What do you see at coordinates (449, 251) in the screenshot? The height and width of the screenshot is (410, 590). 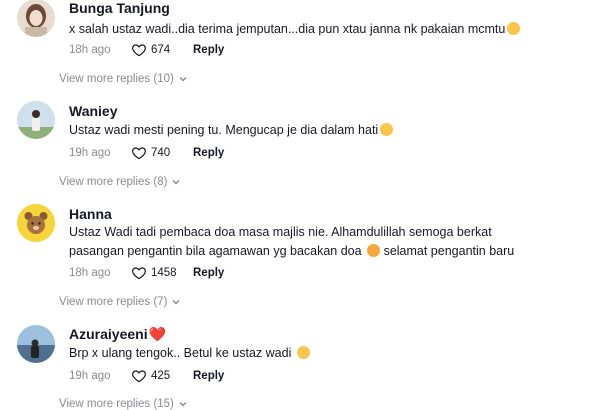 I see `comment-text-part: selamat pengantin baru` at bounding box center [449, 251].